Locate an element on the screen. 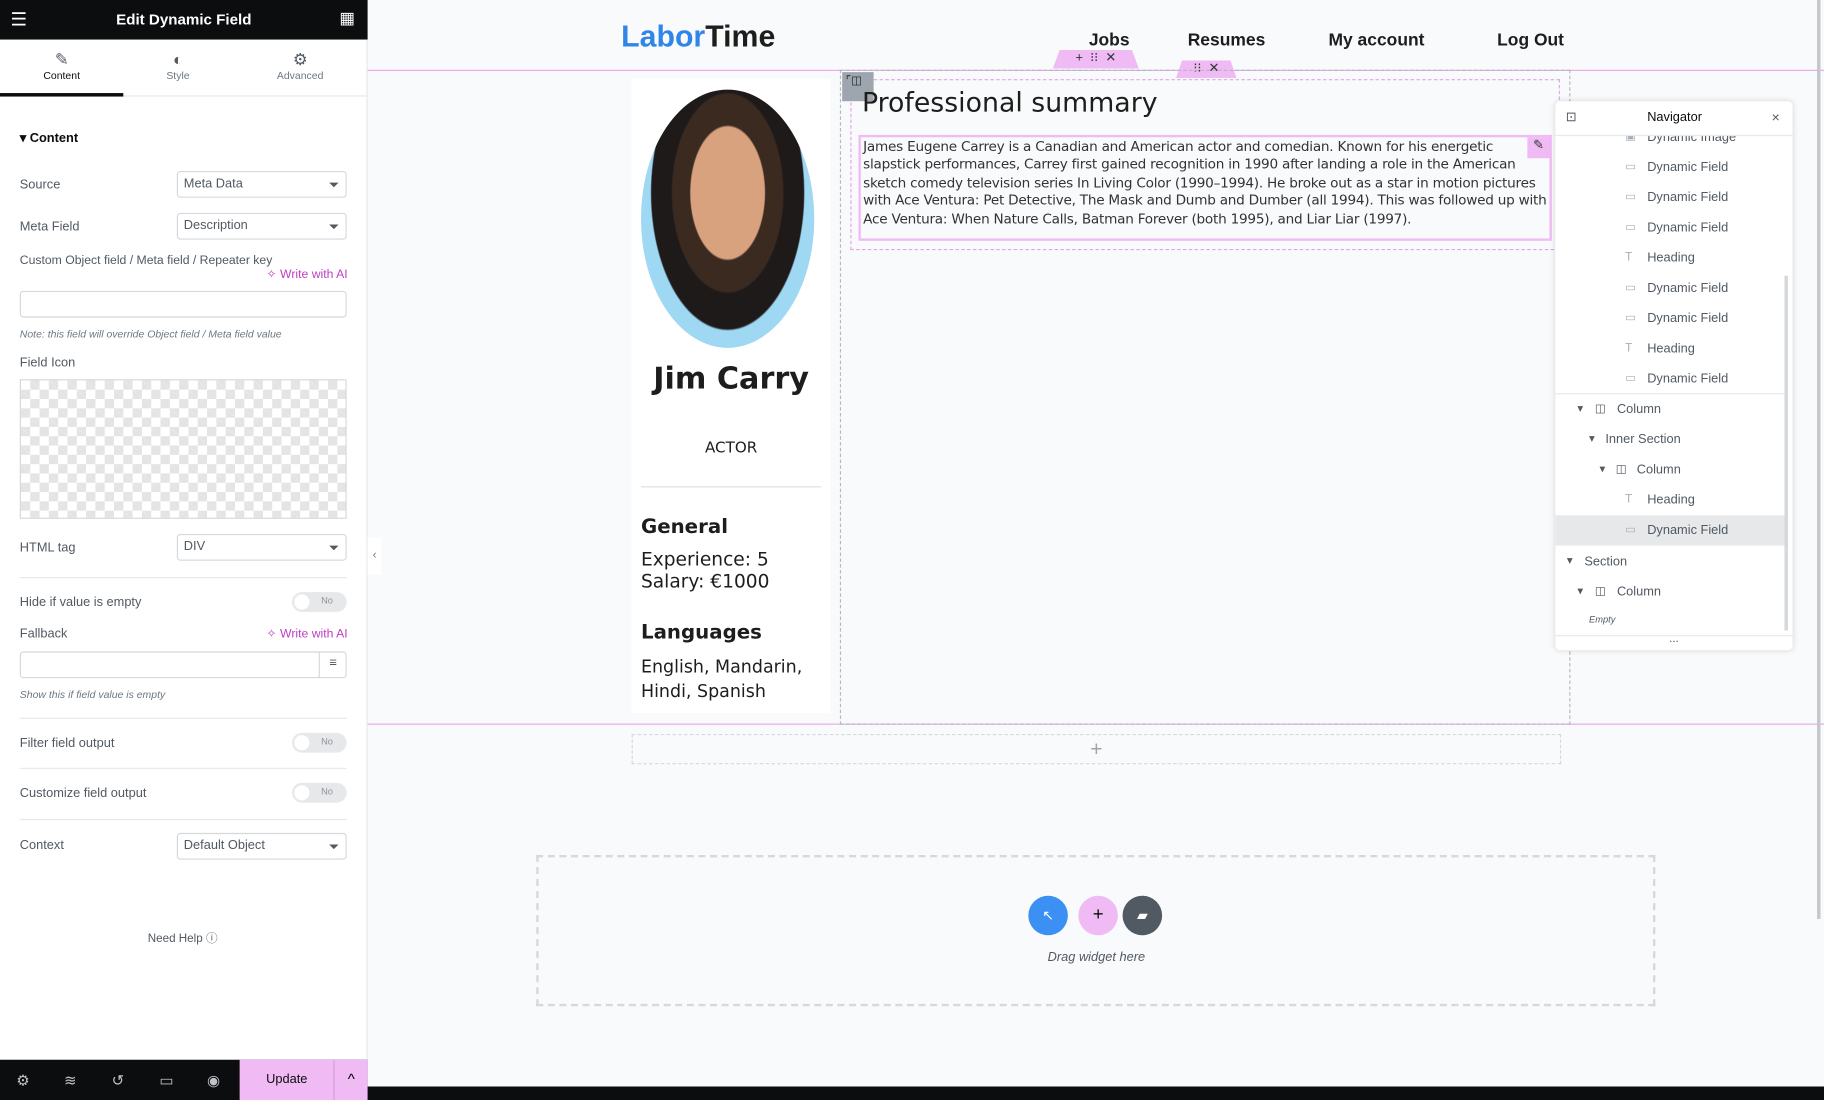 The height and width of the screenshot is (1100, 1824). experience-field: Experience: 5 is located at coordinates (704, 559).